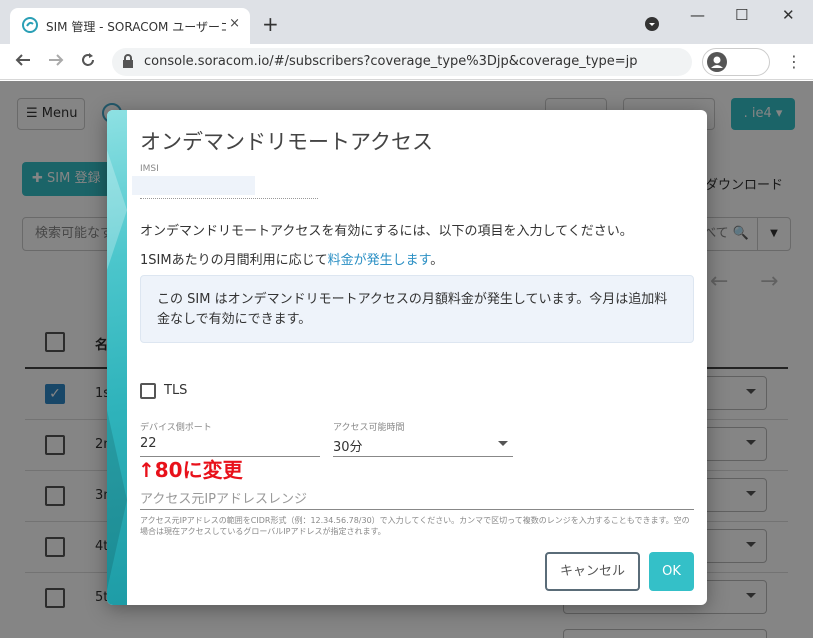  What do you see at coordinates (652, 26) in the screenshot?
I see `tab-search-icon` at bounding box center [652, 26].